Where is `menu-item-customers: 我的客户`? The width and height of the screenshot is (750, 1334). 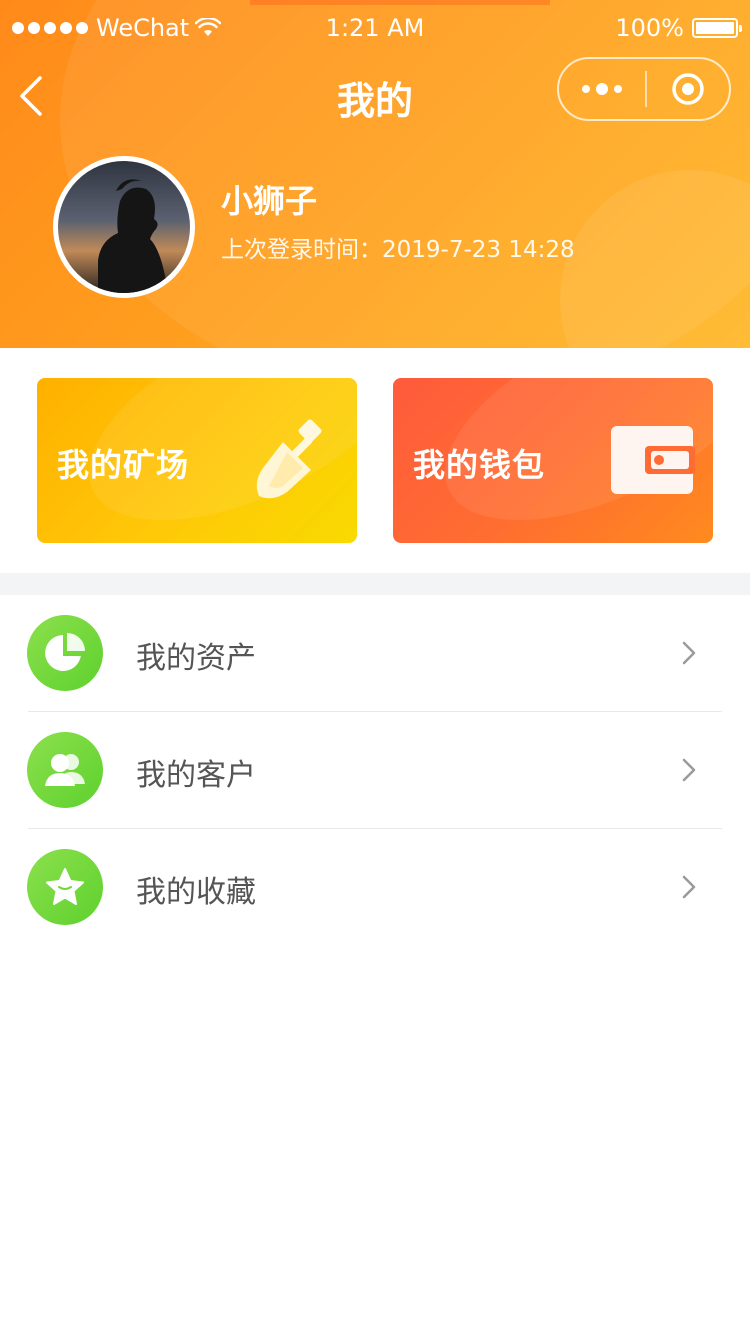
menu-item-customers: 我的客户 is located at coordinates (375, 770).